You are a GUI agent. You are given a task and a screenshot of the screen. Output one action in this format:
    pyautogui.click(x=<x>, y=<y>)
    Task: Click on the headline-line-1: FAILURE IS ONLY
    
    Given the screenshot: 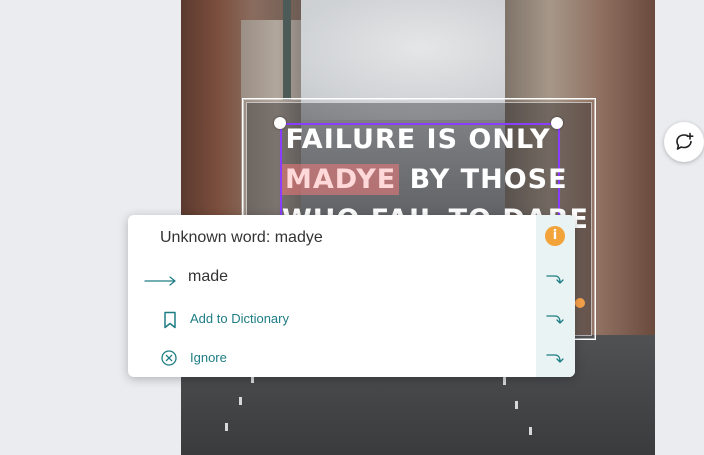 What is the action you would take?
    pyautogui.click(x=418, y=139)
    